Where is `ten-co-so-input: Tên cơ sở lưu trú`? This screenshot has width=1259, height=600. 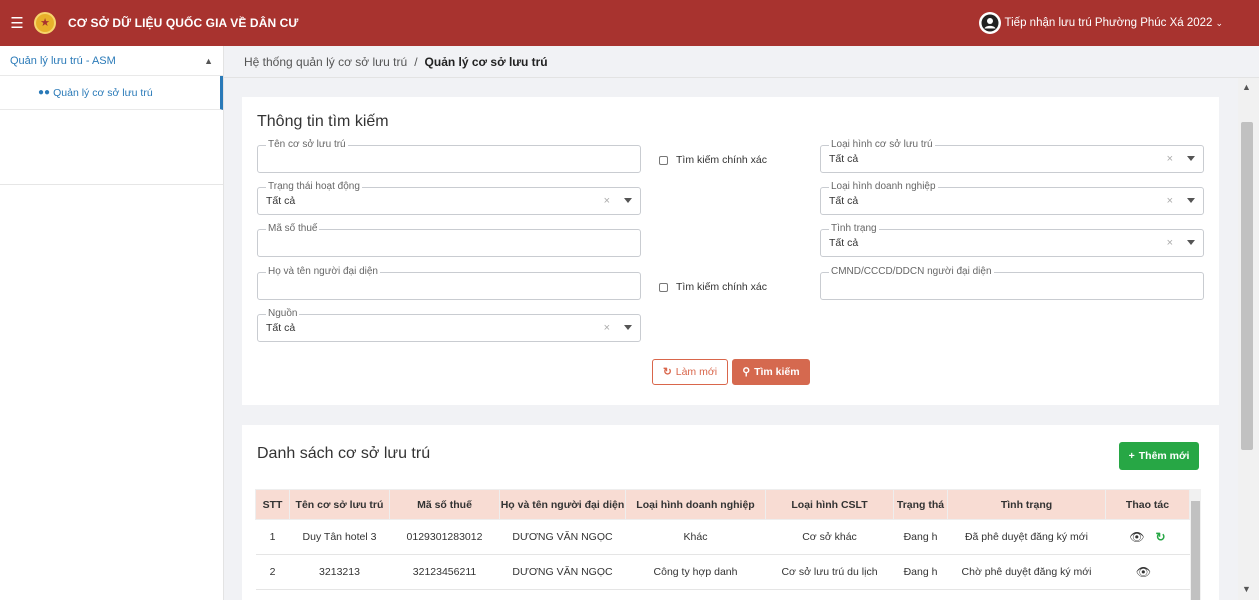 ten-co-so-input: Tên cơ sở lưu trú is located at coordinates (449, 156).